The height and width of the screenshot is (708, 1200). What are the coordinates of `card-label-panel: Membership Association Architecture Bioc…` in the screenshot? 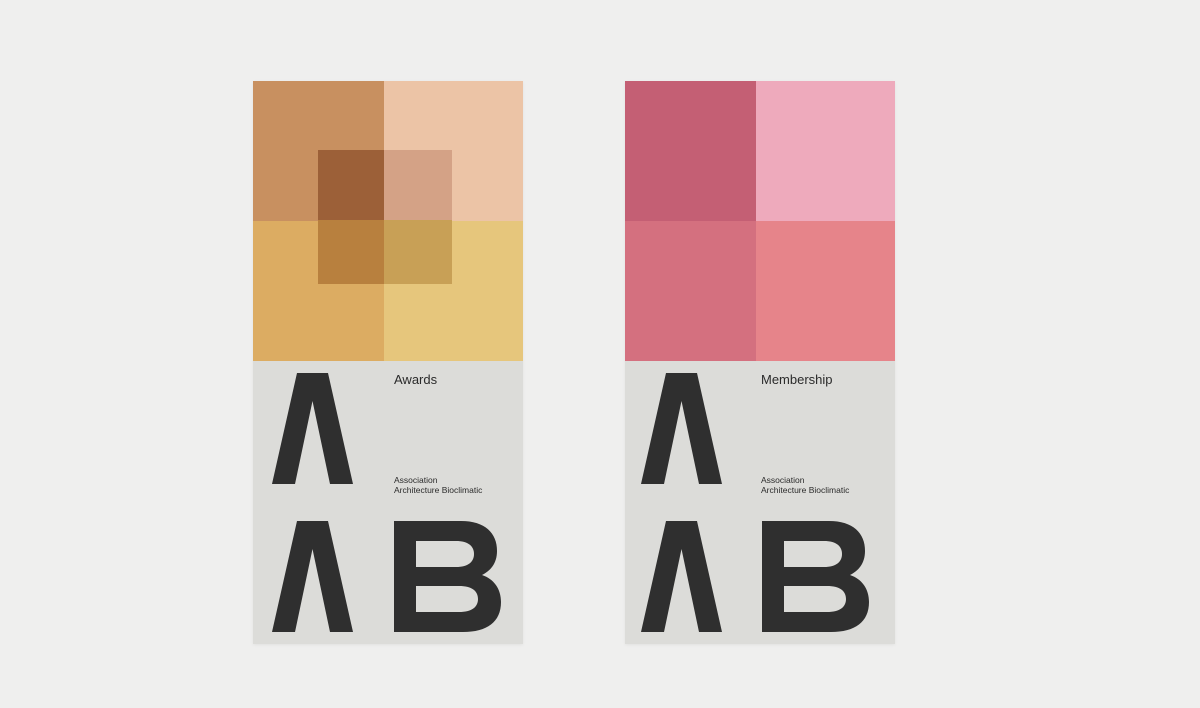 It's located at (760, 502).